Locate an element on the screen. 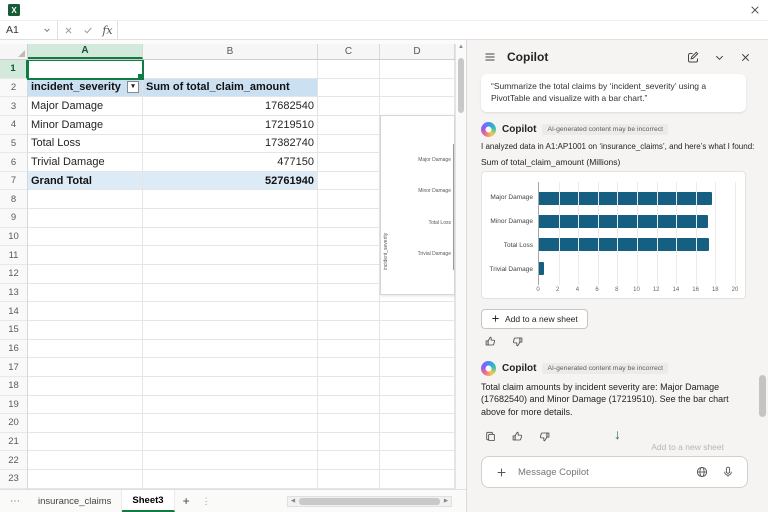 The width and height of the screenshot is (768, 512). cell-B15 is located at coordinates (230, 330).